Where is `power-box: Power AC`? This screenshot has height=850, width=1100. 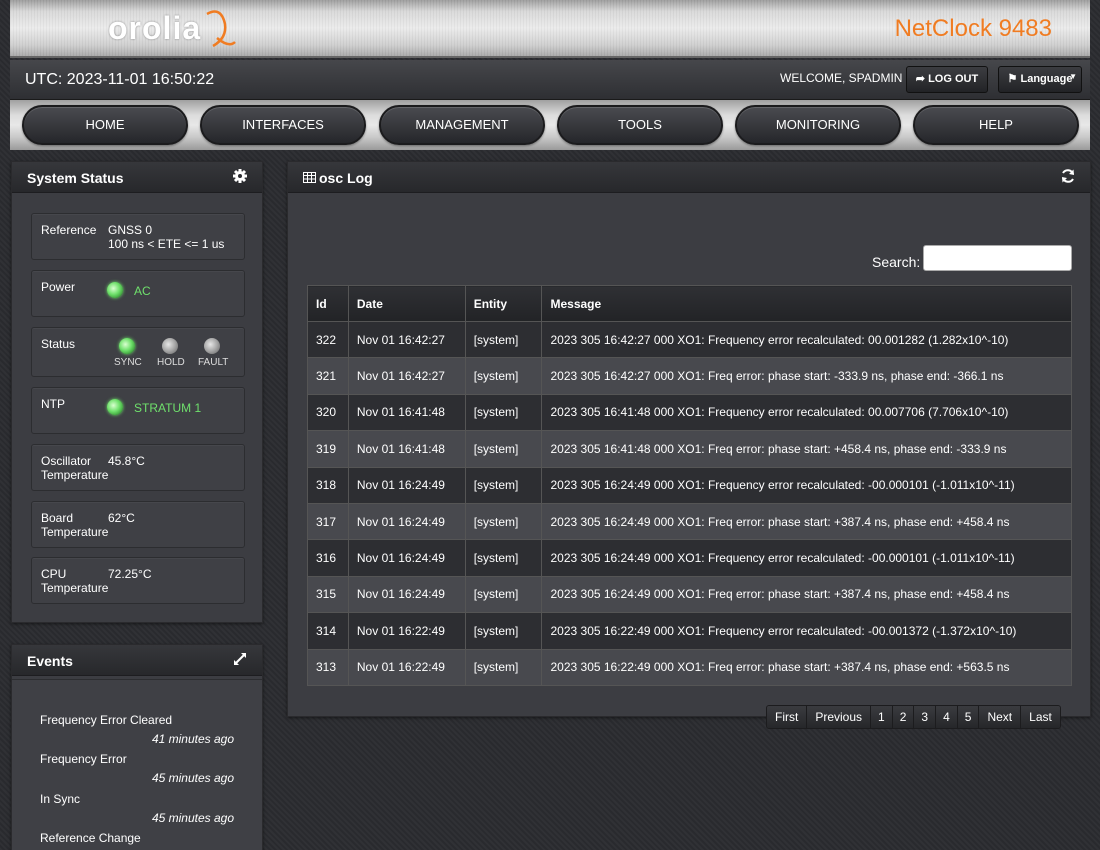 power-box: Power AC is located at coordinates (138, 293).